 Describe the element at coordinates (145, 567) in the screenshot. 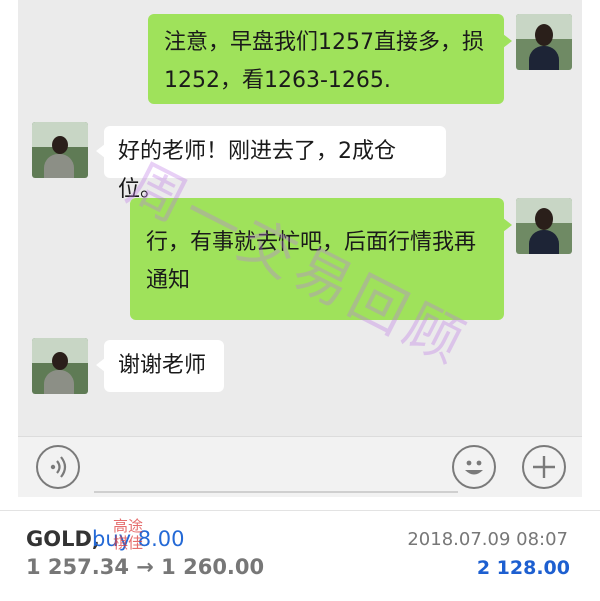

I see `trade-prices: 1 257.34 → 1 260.00` at that location.